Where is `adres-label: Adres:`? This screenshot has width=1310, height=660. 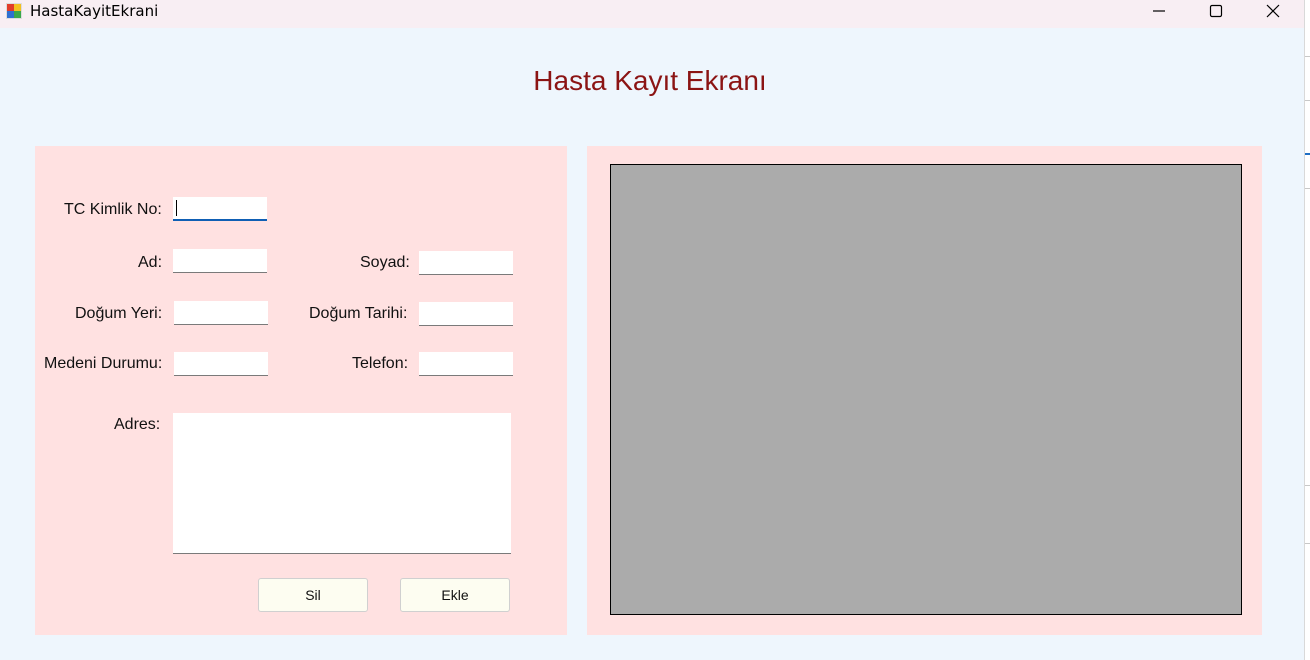 adres-label: Adres: is located at coordinates (137, 424).